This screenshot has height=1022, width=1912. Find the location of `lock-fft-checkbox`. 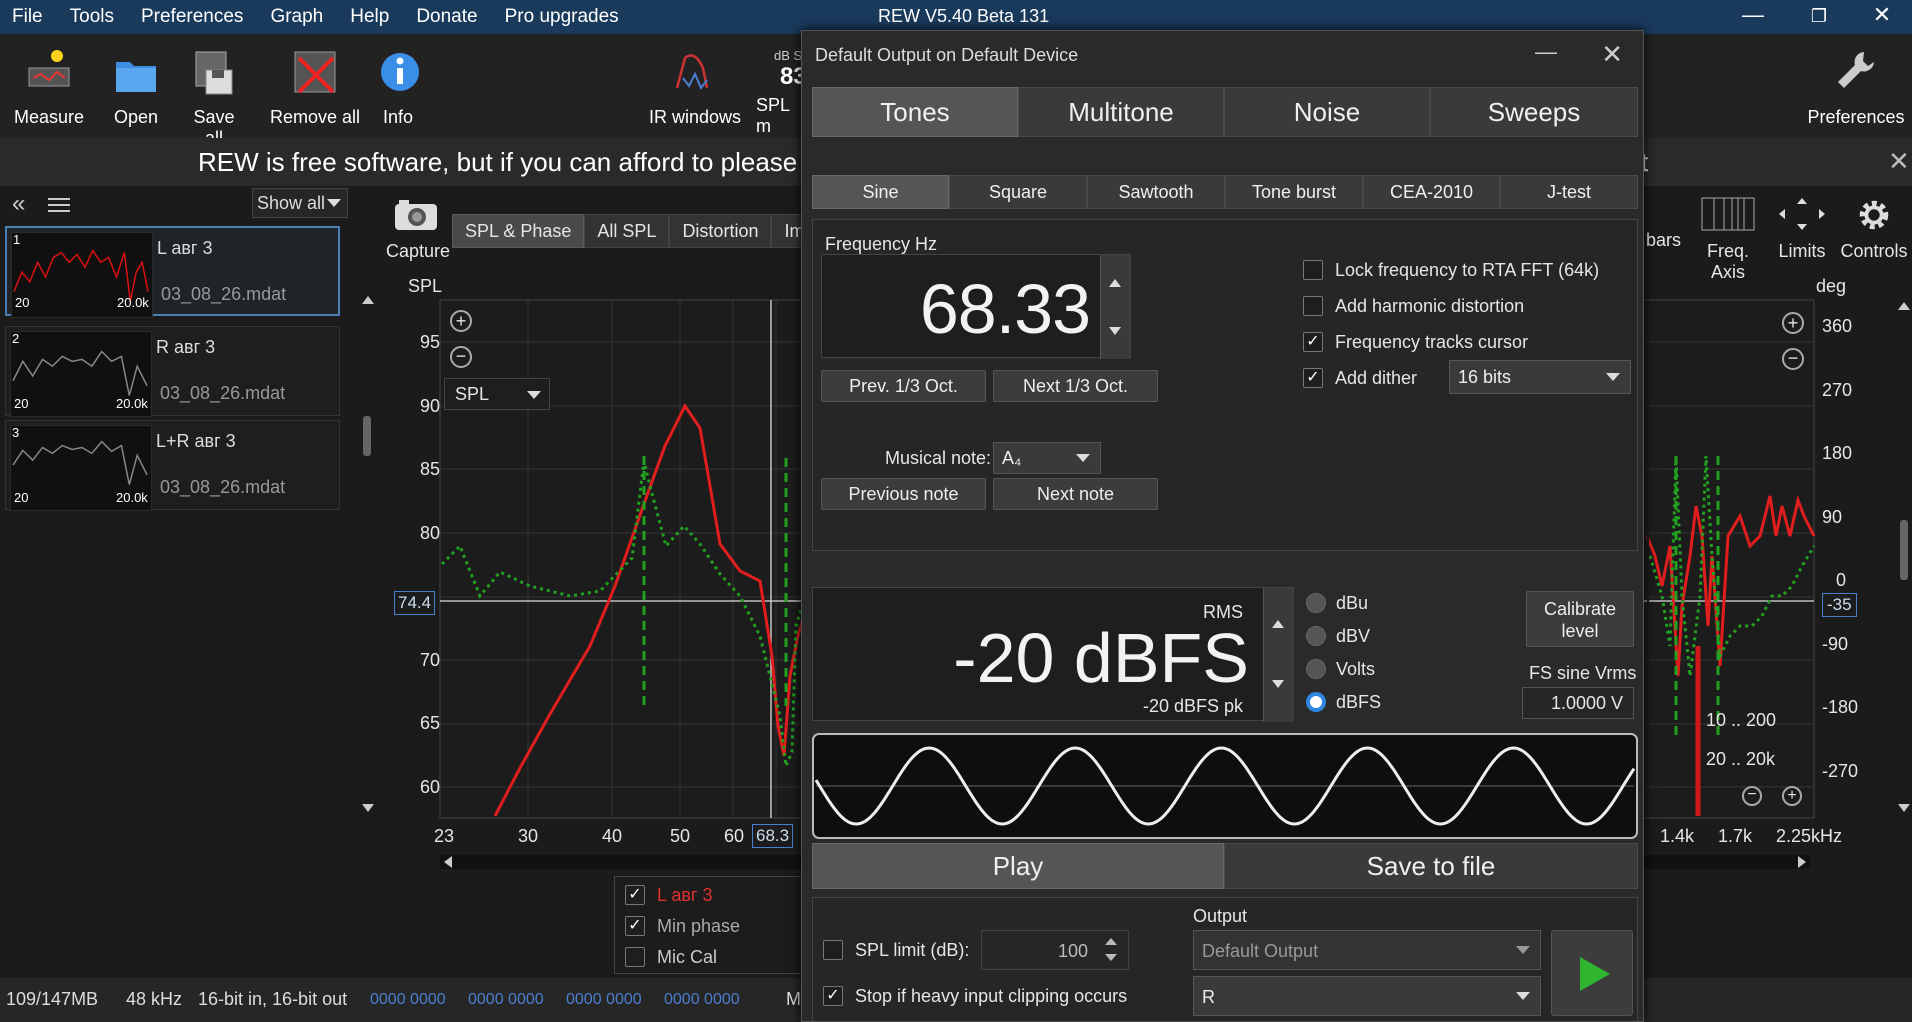

lock-fft-checkbox is located at coordinates (1313, 270).